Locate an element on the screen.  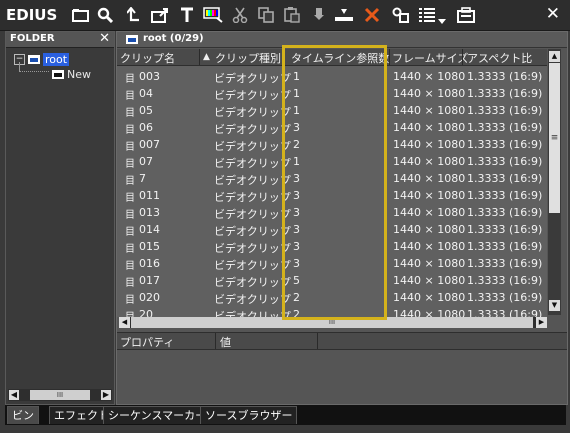
column-header-frame-size: フレームサイズ is located at coordinates (430, 58).